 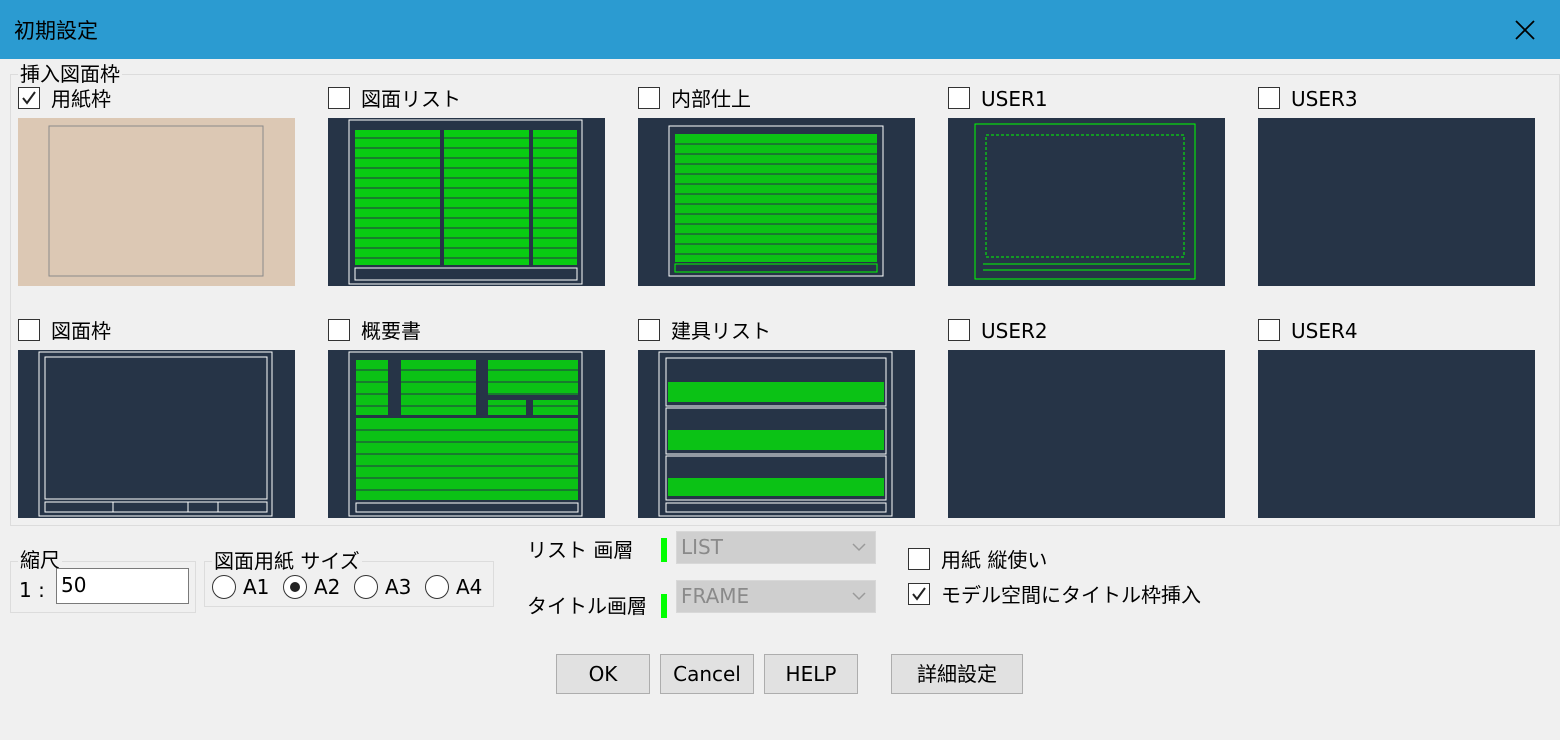 What do you see at coordinates (81, 331) in the screenshot?
I see `checkbox-drawing-frame-label: 図面枠` at bounding box center [81, 331].